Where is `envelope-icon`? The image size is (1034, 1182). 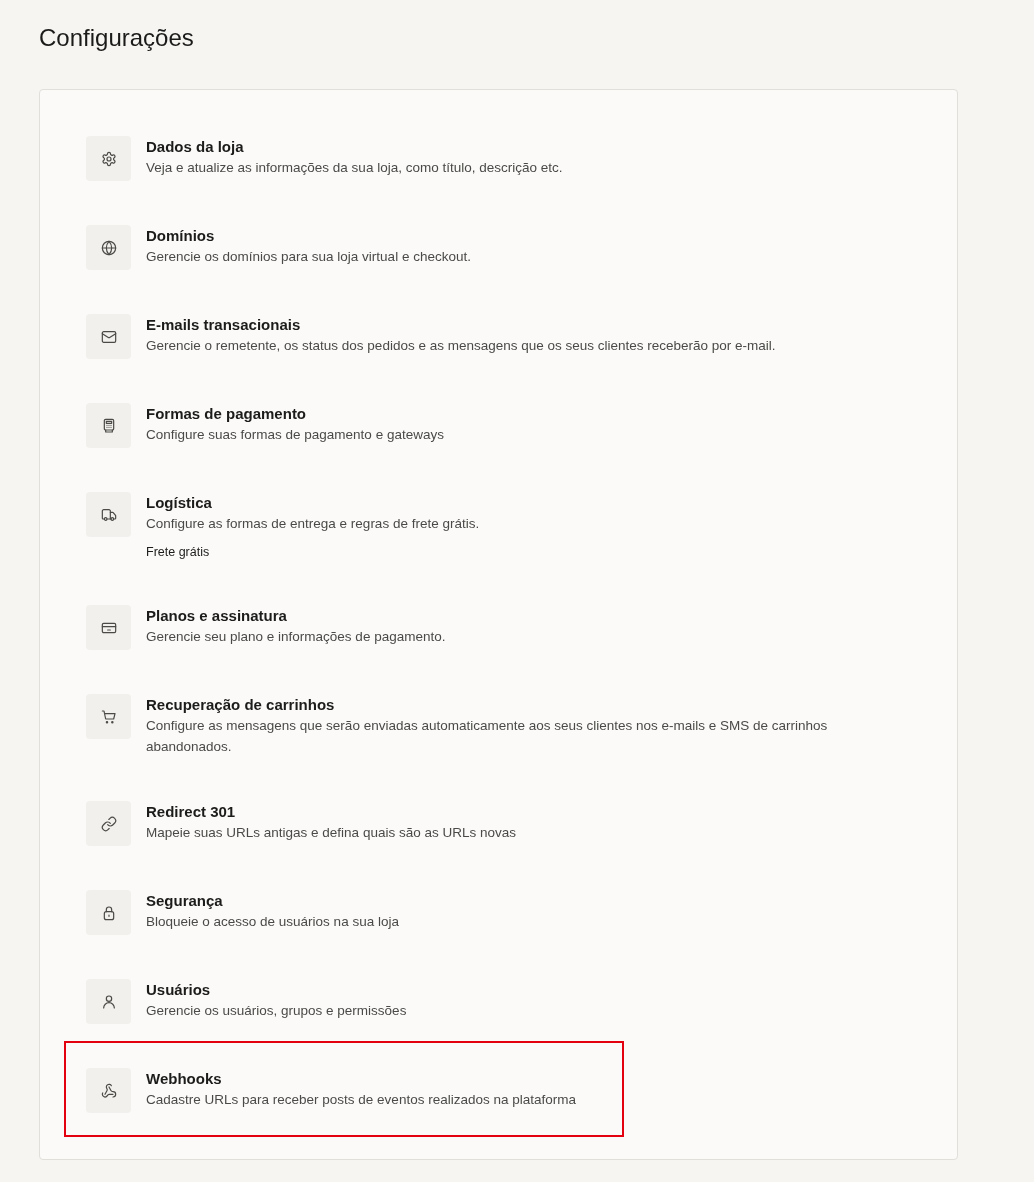
envelope-icon is located at coordinates (108, 336).